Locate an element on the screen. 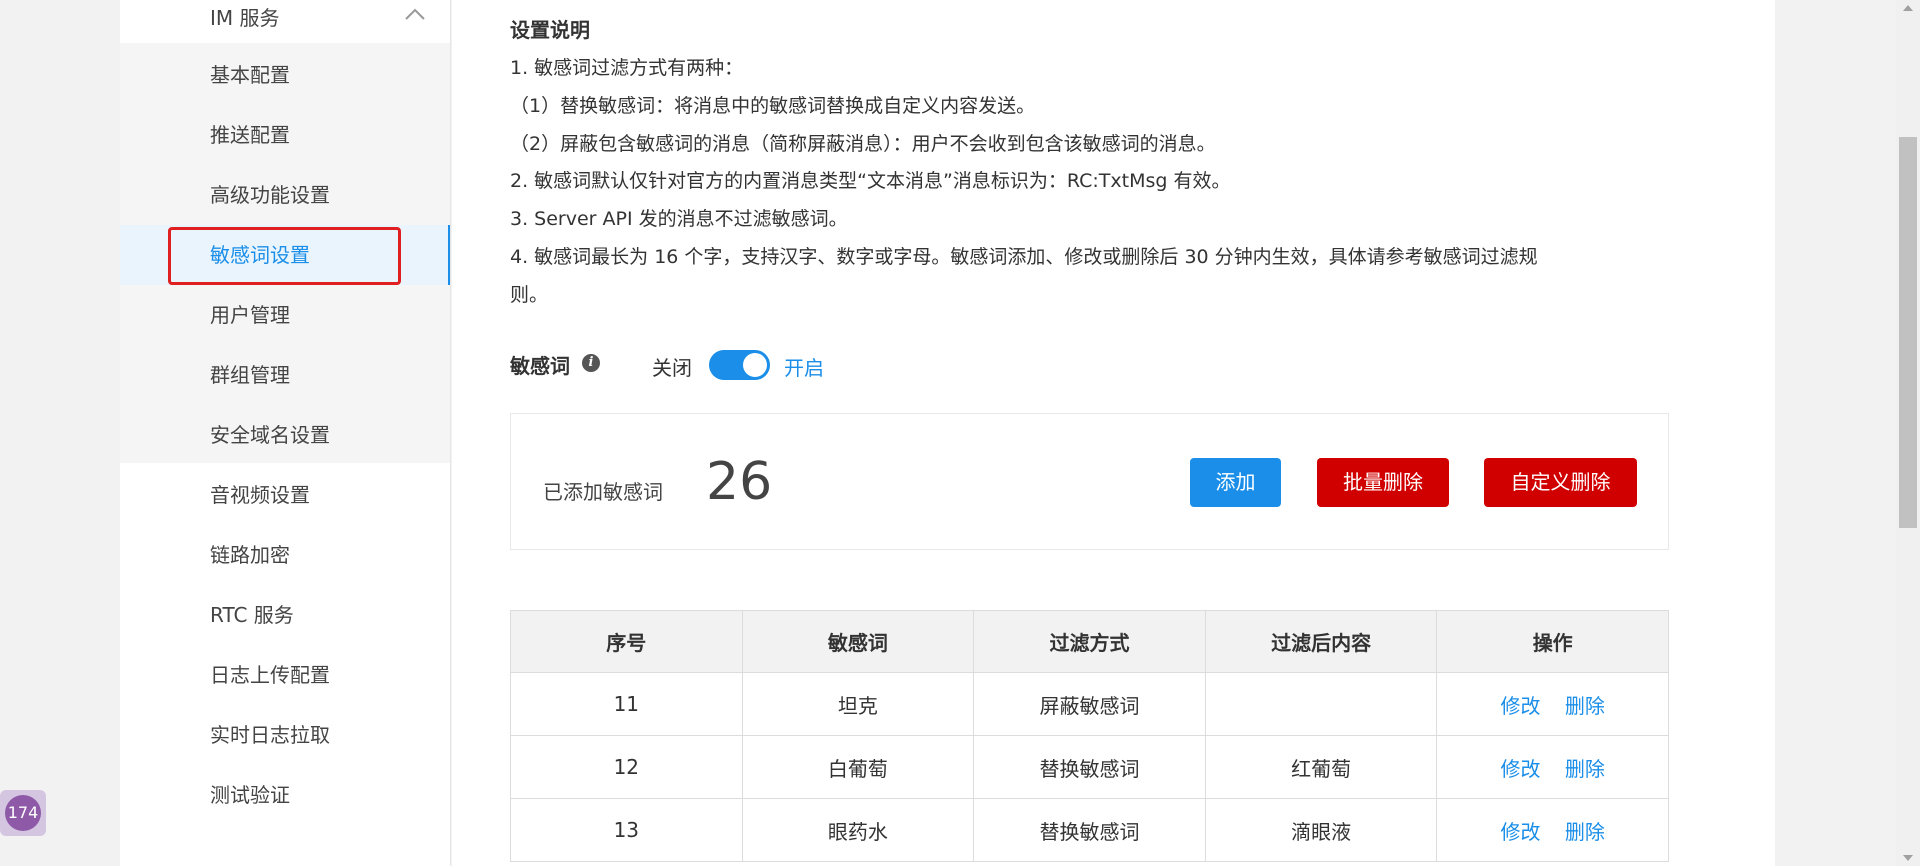  cell-replacement is located at coordinates (1321, 704).